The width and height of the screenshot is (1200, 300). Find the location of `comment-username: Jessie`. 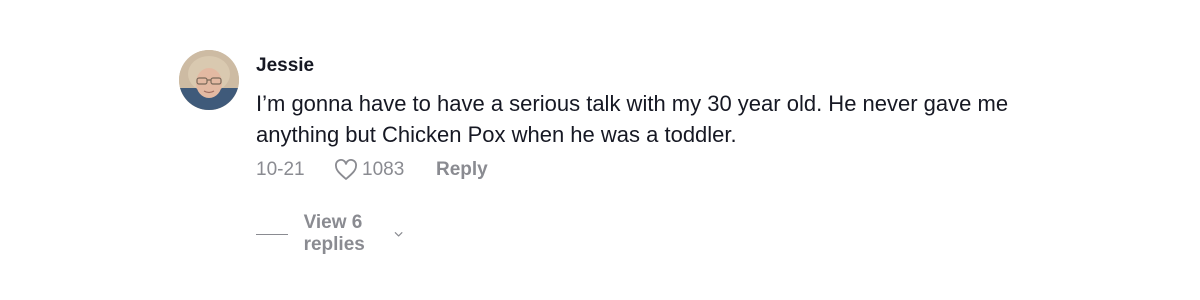

comment-username: Jessie is located at coordinates (666, 66).